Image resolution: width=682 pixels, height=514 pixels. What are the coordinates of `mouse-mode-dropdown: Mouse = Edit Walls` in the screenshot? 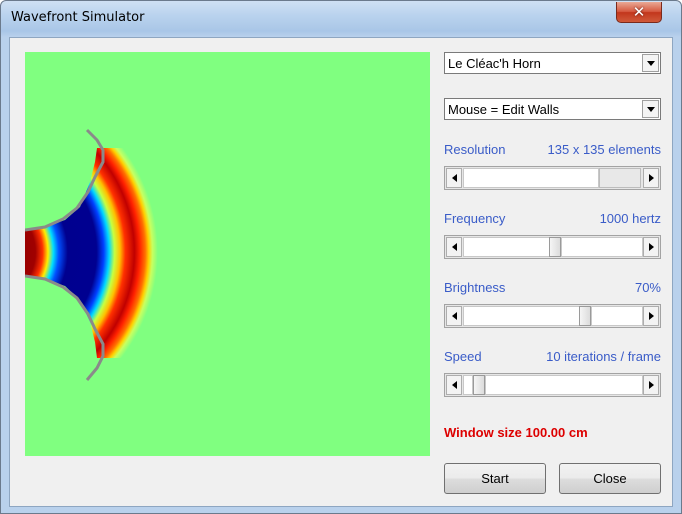 It's located at (552, 109).